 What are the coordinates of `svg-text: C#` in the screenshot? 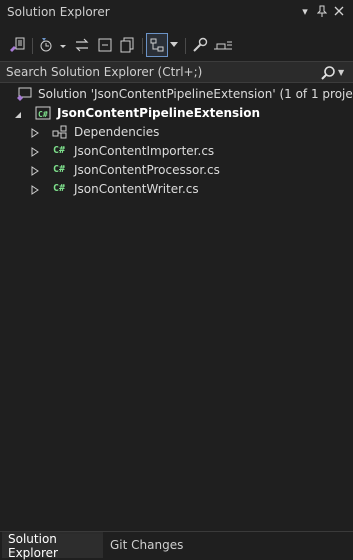 It's located at (43, 114).